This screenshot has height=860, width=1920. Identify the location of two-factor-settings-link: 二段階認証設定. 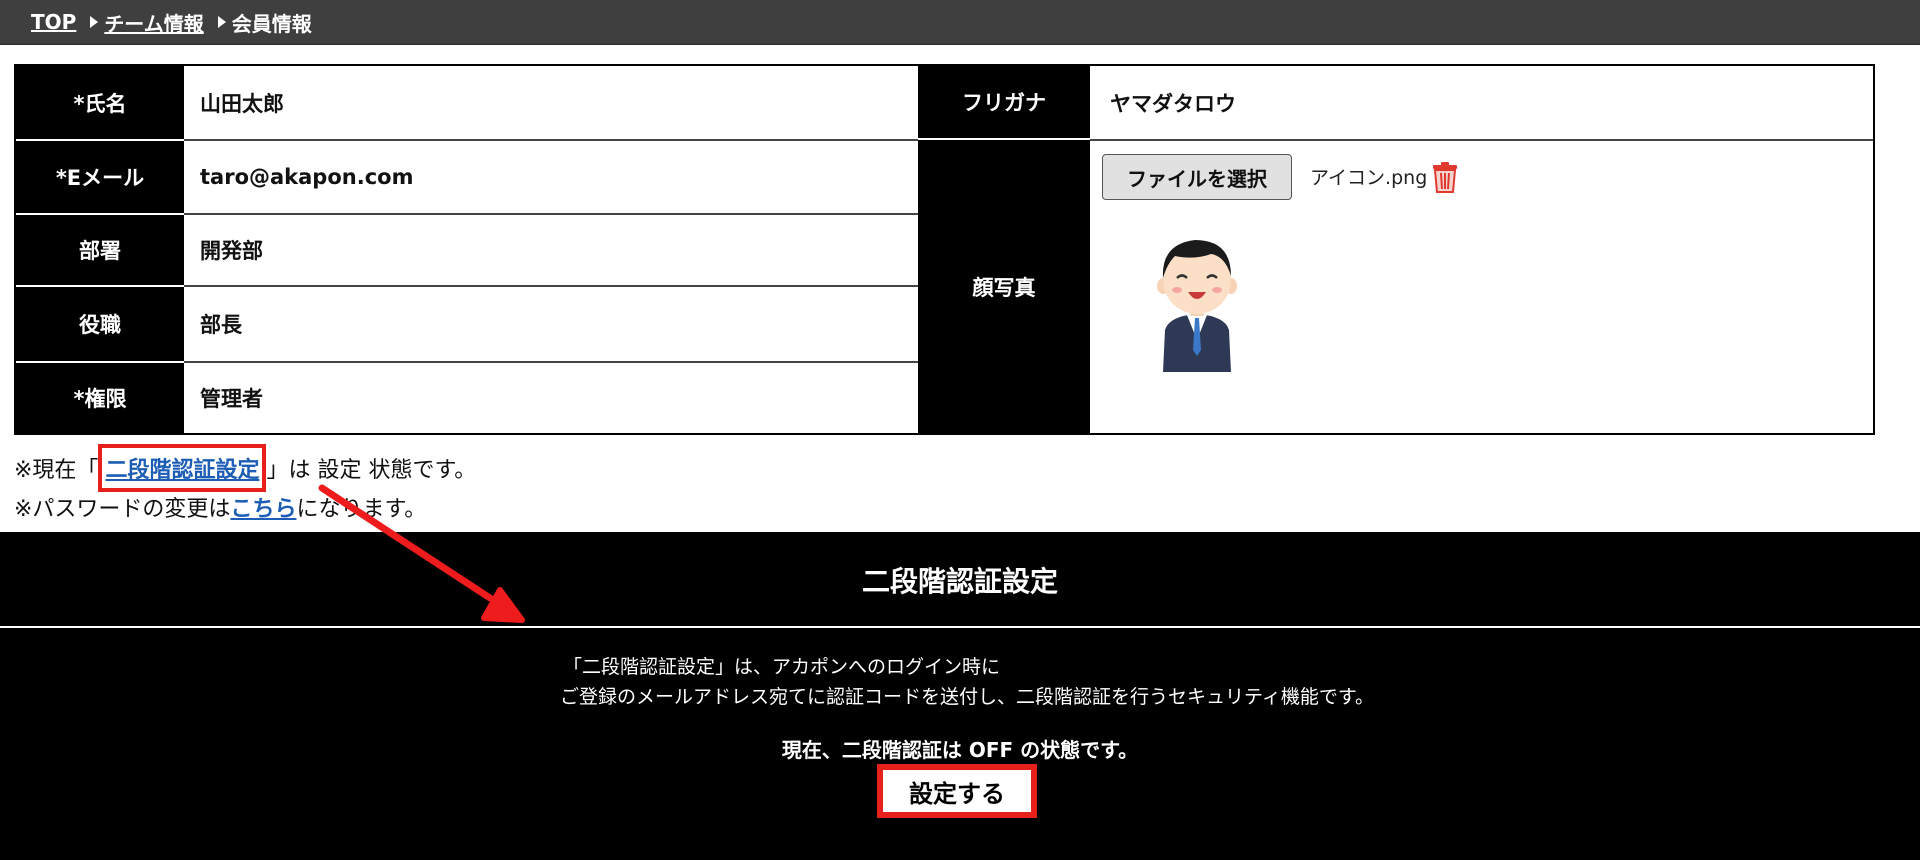
(182, 470).